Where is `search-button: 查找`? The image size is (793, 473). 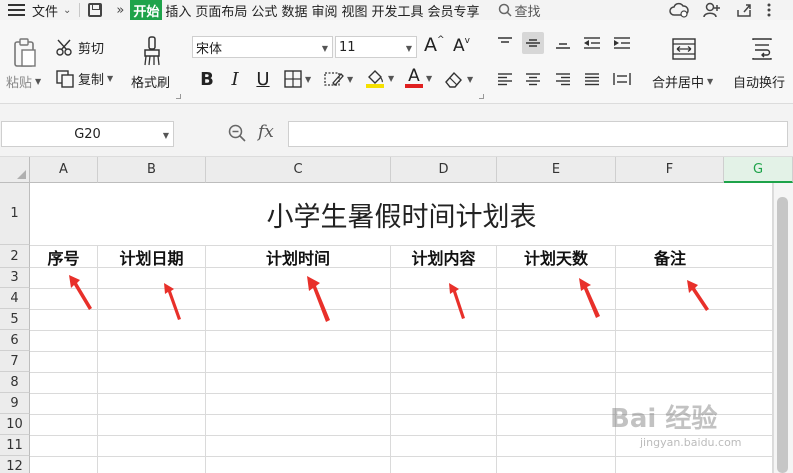 search-button: 查找 is located at coordinates (519, 10).